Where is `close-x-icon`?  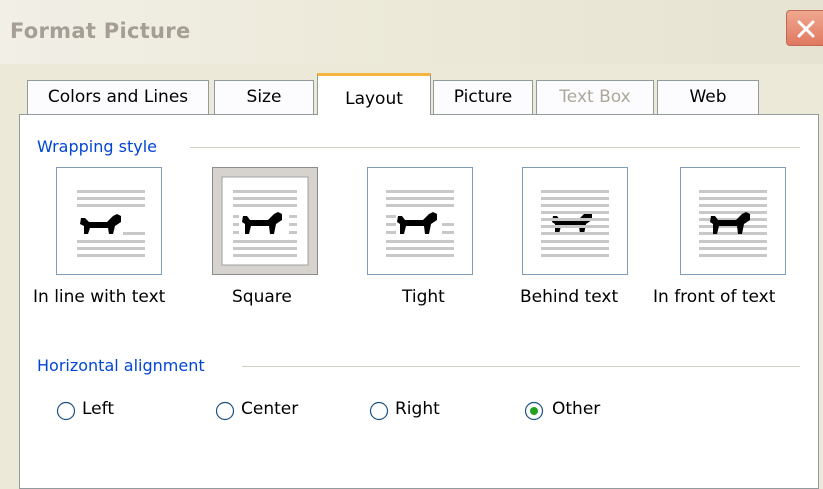 close-x-icon is located at coordinates (806, 29).